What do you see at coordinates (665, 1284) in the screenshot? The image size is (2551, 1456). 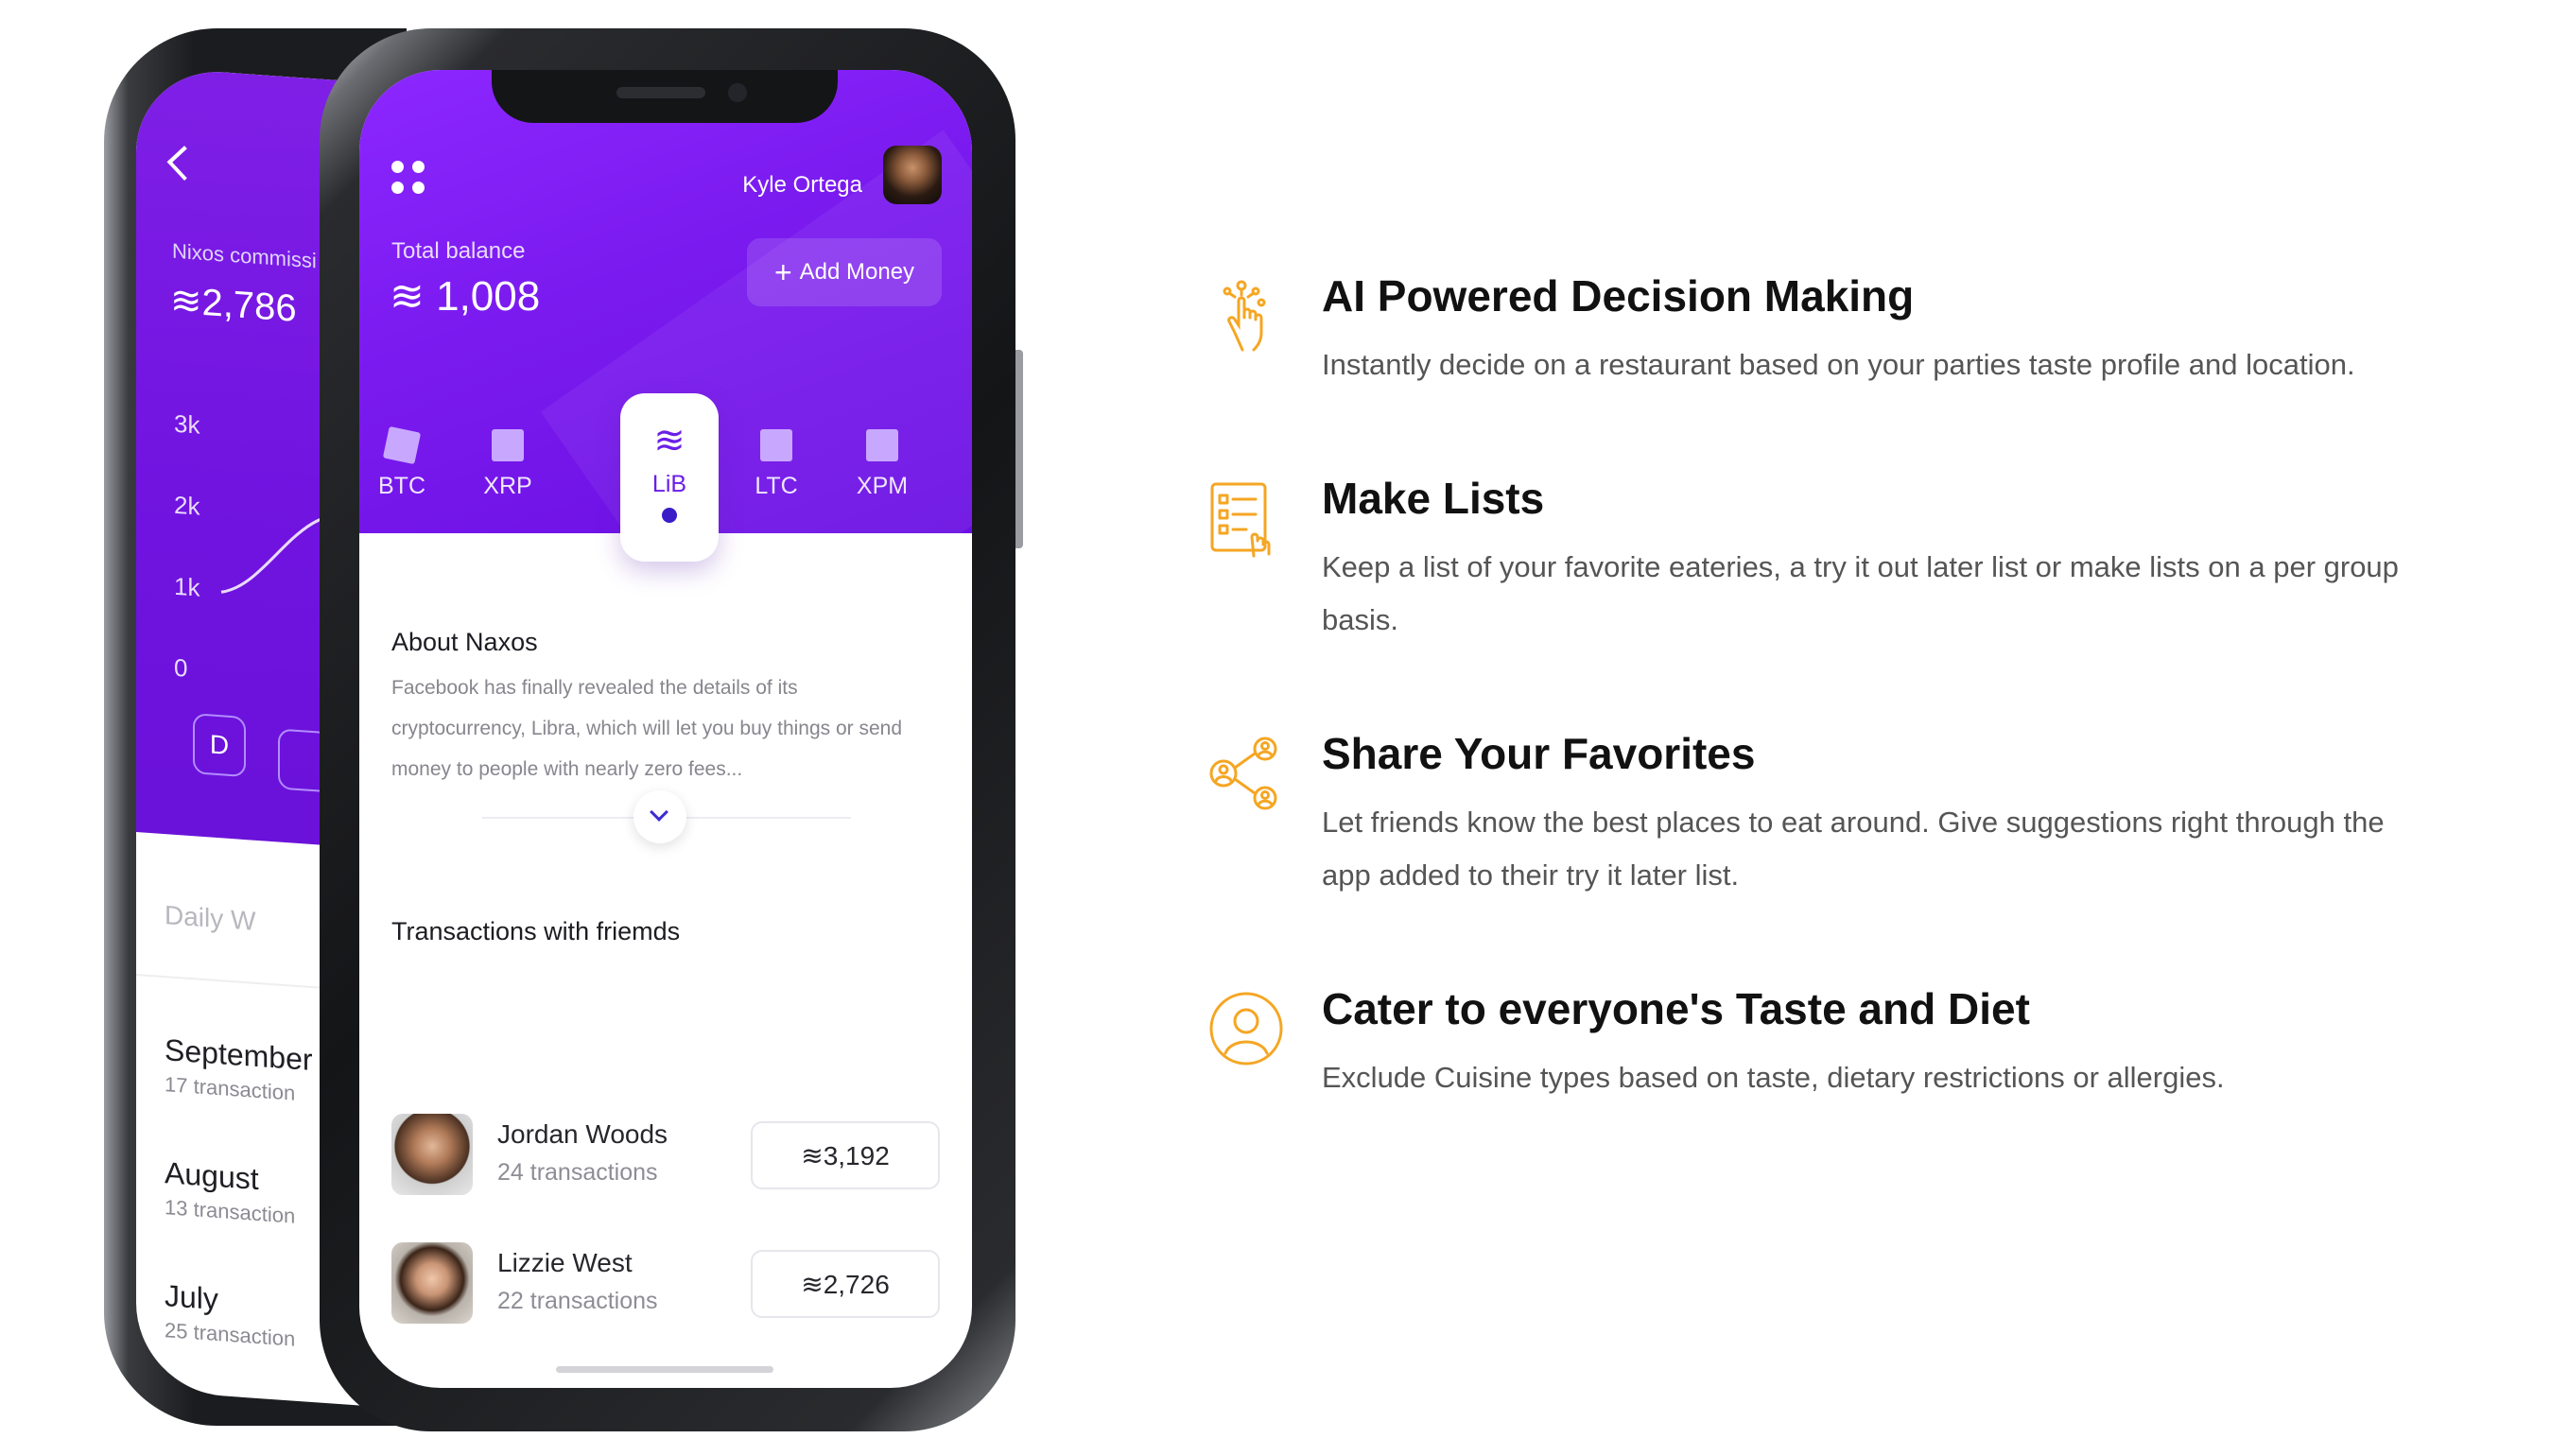 I see `transaction-row: Lizzie West 22 transactions ≋2,726` at bounding box center [665, 1284].